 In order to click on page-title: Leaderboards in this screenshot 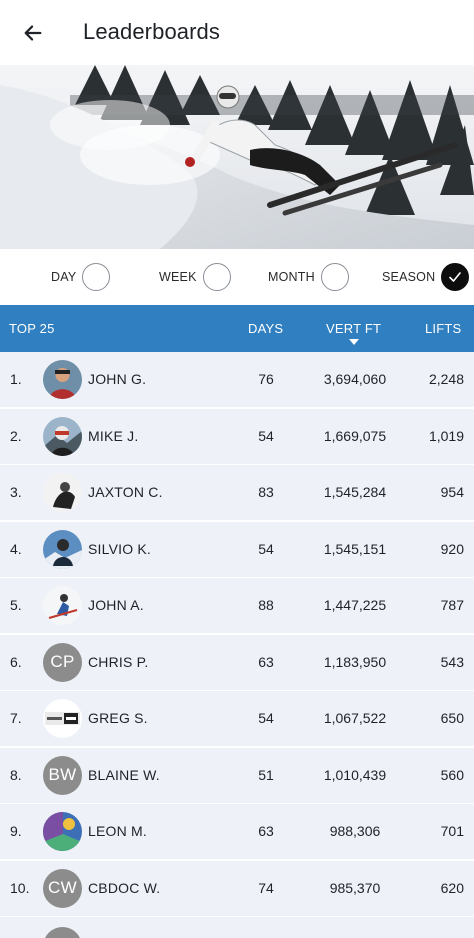, I will do `click(151, 31)`.